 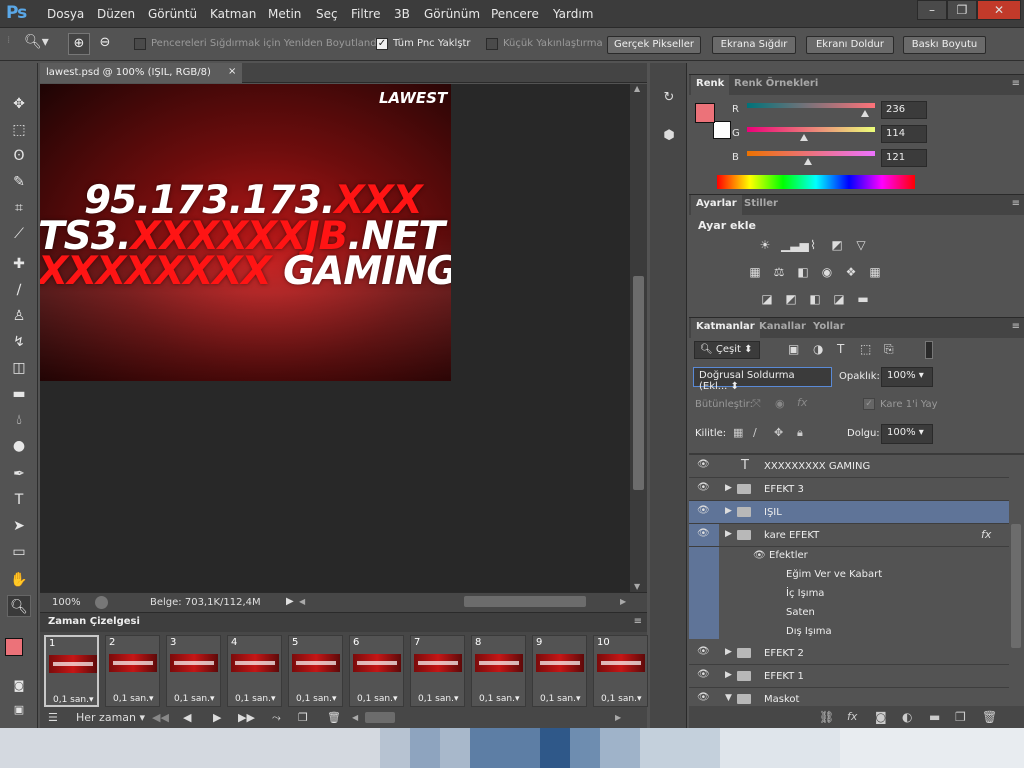 What do you see at coordinates (637, 88) in the screenshot?
I see `scroll-up-icon: ▲` at bounding box center [637, 88].